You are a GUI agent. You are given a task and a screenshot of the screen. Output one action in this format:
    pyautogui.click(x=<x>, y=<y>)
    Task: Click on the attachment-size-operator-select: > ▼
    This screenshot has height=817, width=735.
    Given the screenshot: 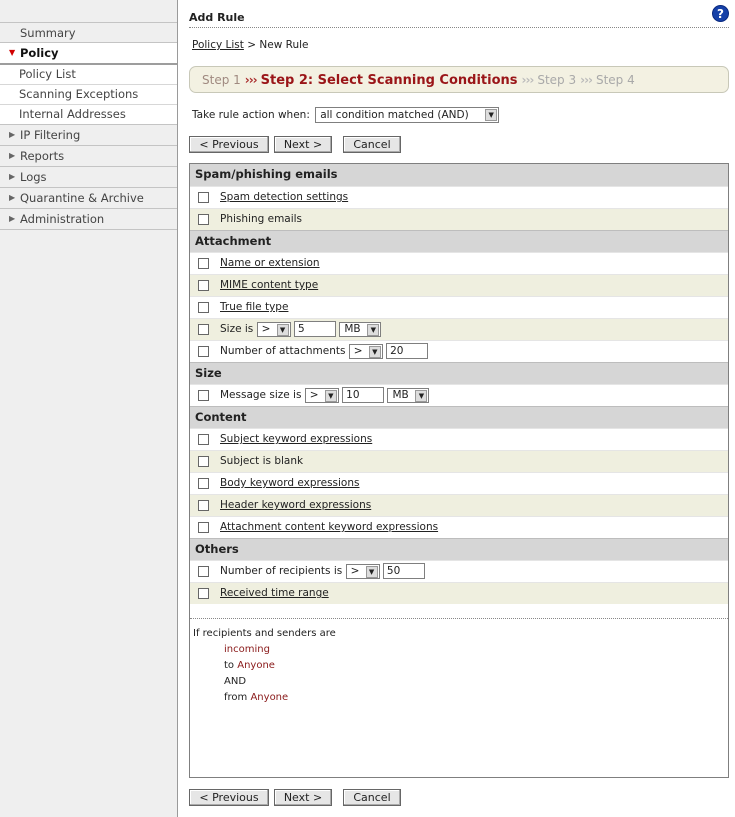 What is the action you would take?
    pyautogui.click(x=273, y=329)
    